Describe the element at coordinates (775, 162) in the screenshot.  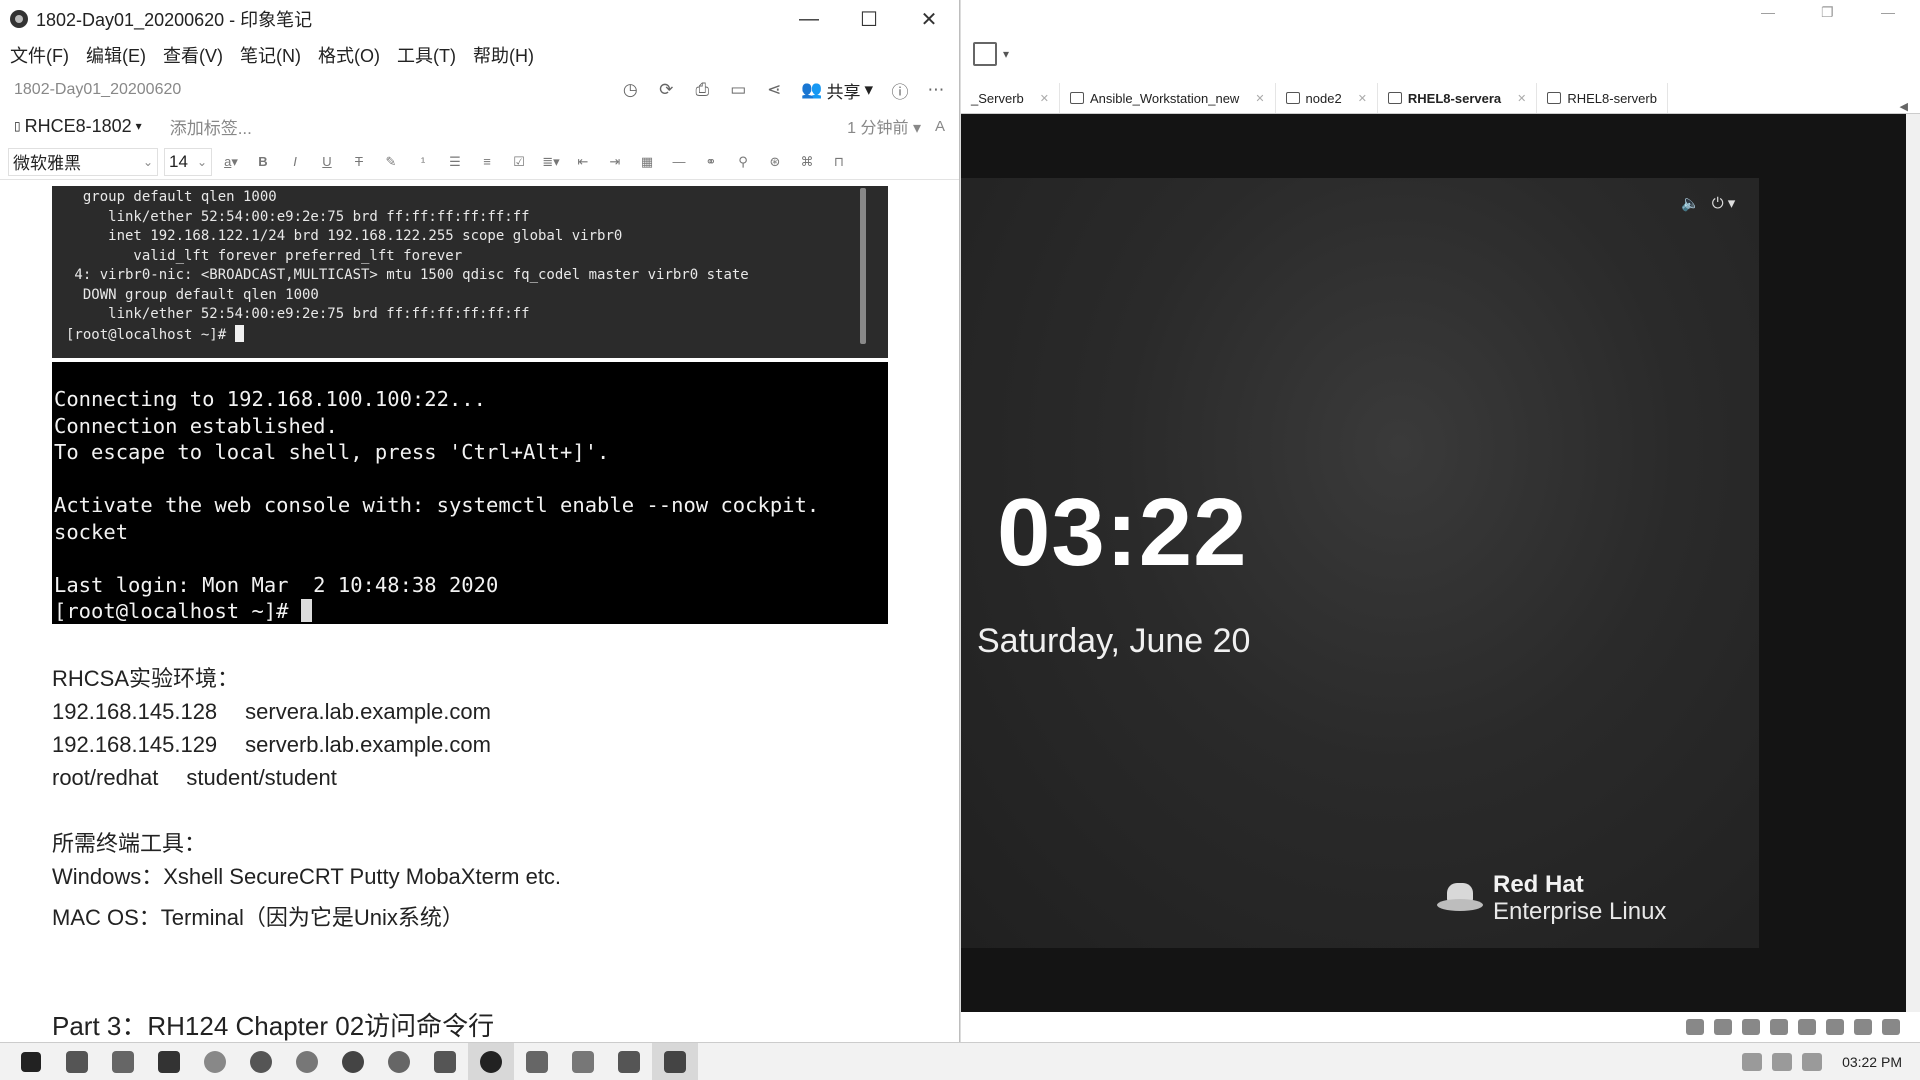
I see `encrypt-icon: ⊛` at that location.